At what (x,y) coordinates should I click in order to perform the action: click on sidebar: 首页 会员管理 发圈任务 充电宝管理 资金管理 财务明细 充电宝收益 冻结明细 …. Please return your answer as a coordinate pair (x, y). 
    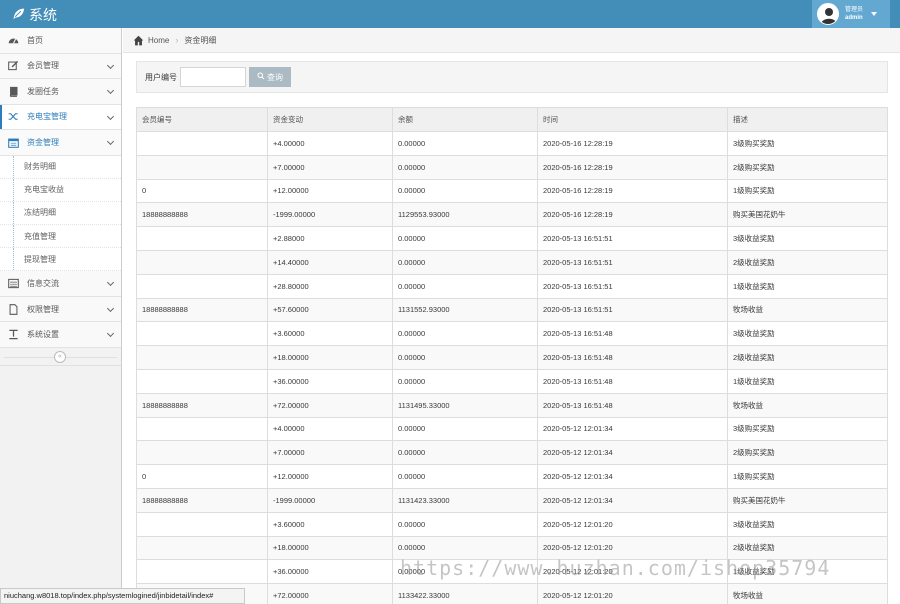
    Looking at the image, I should click on (61, 309).